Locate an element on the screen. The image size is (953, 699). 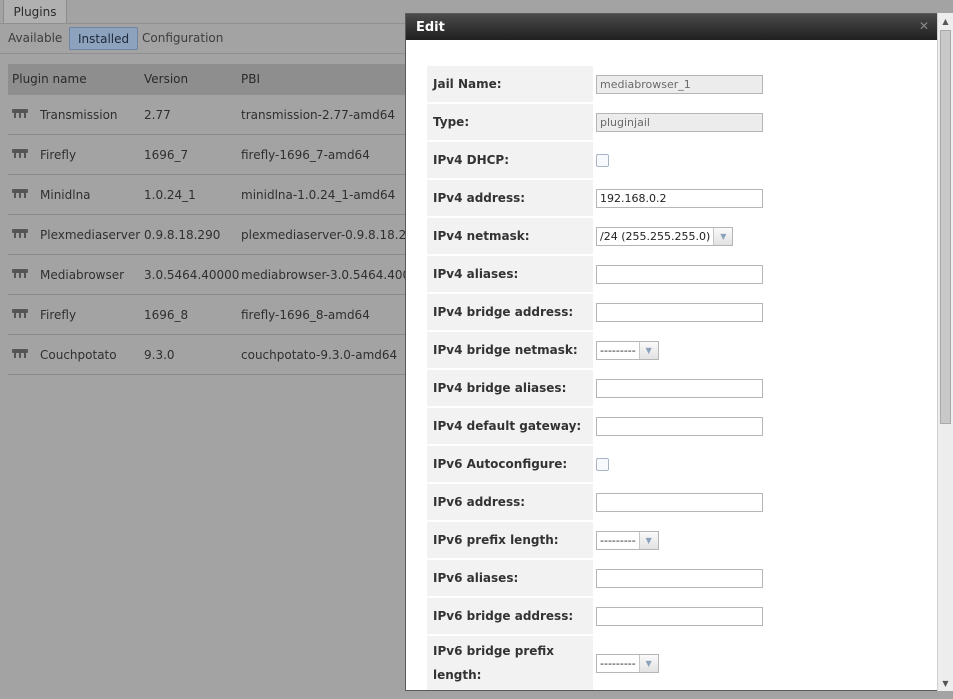
form-row-type: Type: pluginjail is located at coordinates (677, 123).